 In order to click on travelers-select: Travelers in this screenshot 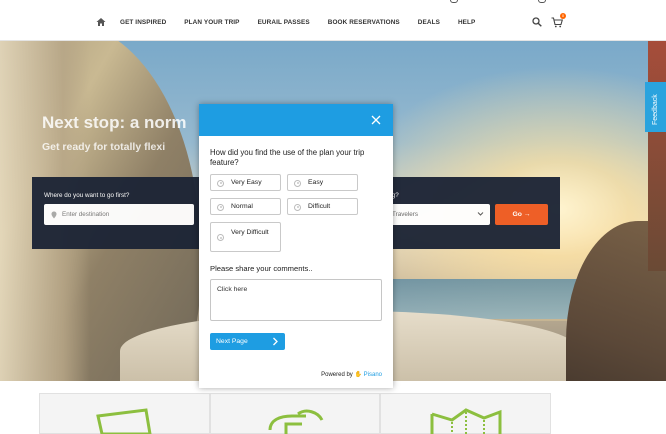, I will do `click(436, 214)`.